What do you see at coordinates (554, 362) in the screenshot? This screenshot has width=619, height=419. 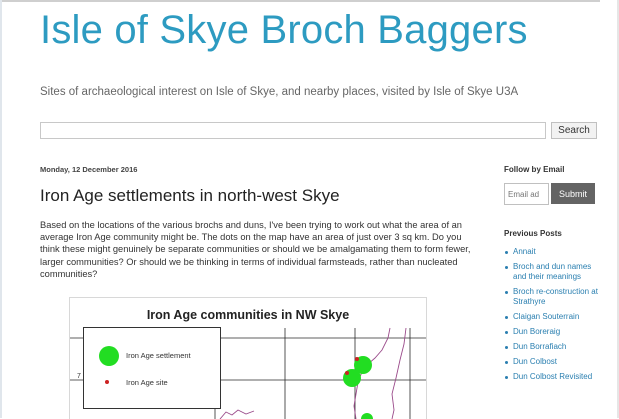 I see `previous-post-link: Dun Colbost` at bounding box center [554, 362].